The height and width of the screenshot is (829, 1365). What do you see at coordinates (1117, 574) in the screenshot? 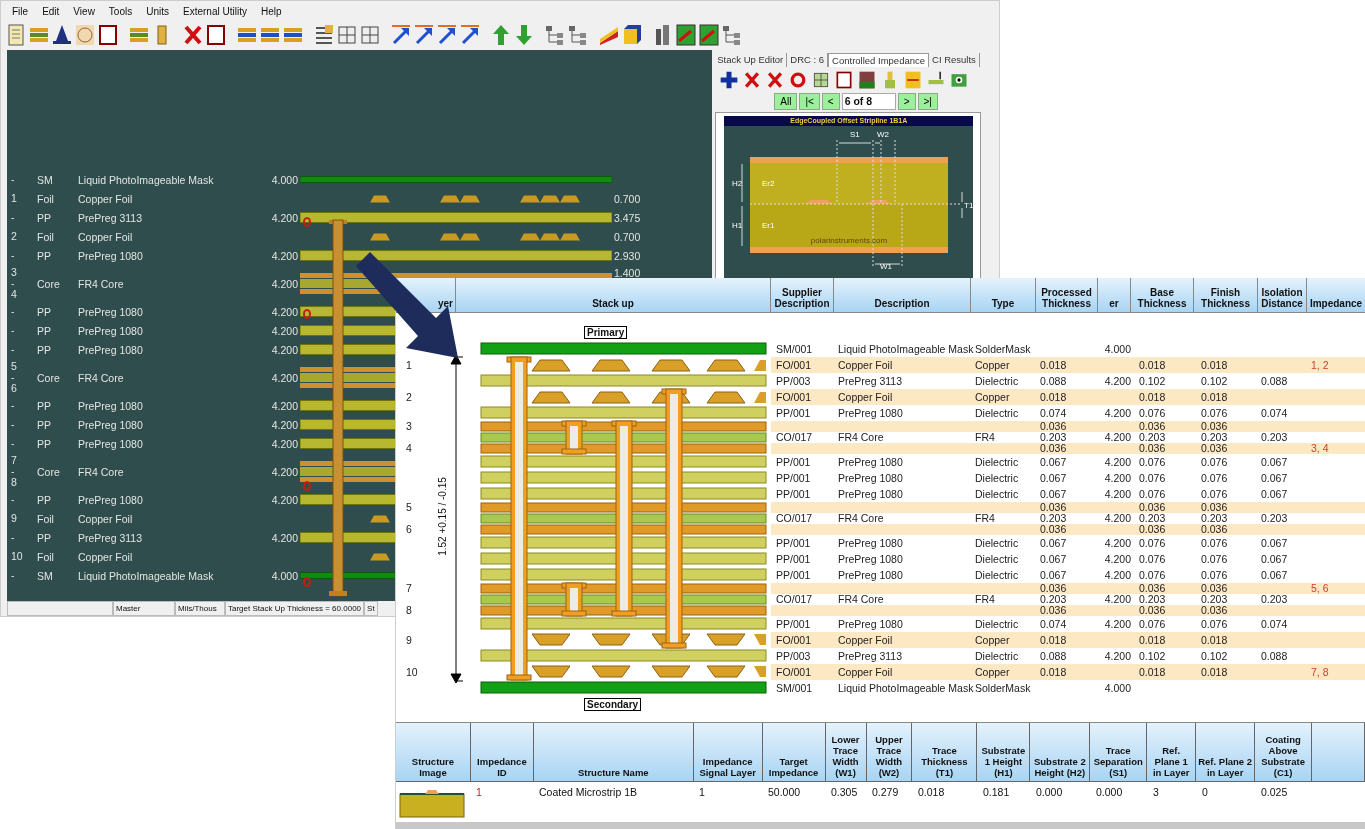
I see `table-cell: 4.200` at bounding box center [1117, 574].